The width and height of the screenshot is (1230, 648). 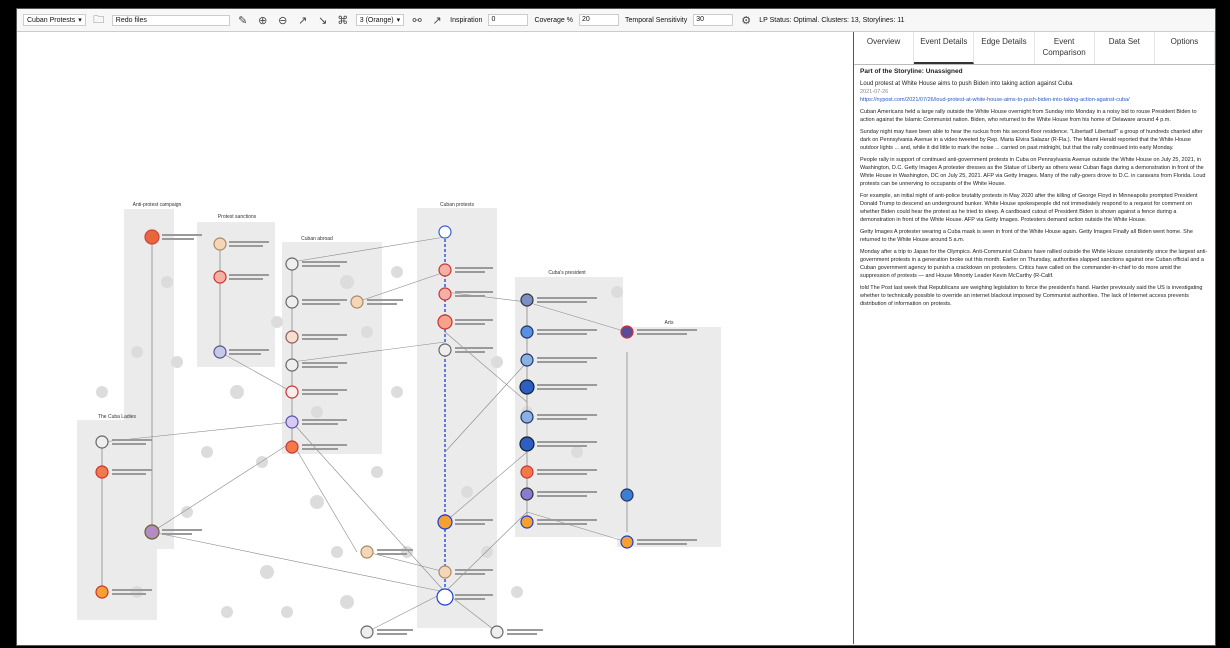 What do you see at coordinates (1184, 41) in the screenshot?
I see `tab-label: Options` at bounding box center [1184, 41].